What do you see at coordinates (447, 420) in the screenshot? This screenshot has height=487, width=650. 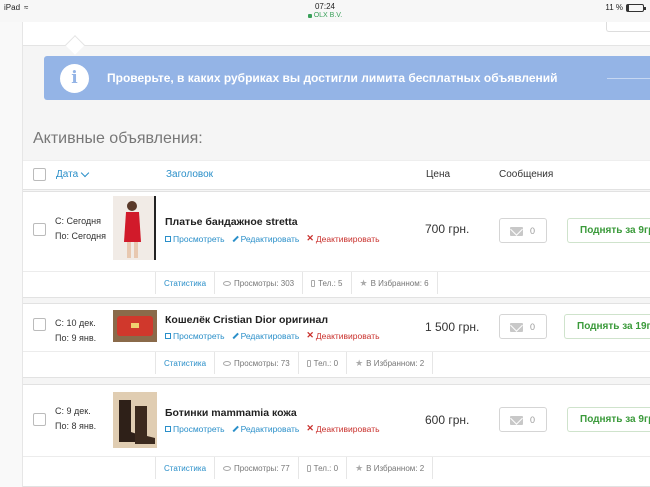 I see `listing-price: 600 грн.` at bounding box center [447, 420].